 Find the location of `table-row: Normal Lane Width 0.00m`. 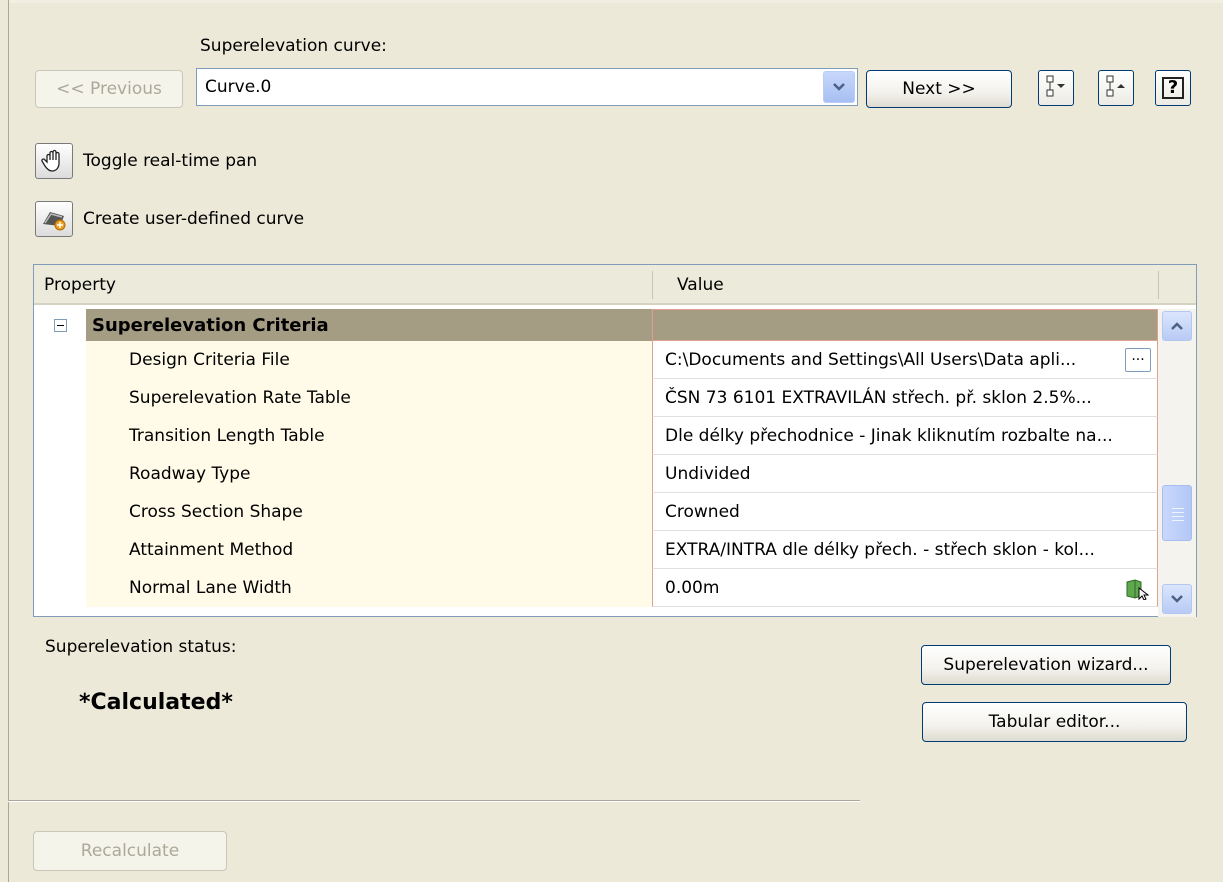

table-row: Normal Lane Width 0.00m is located at coordinates (596, 588).